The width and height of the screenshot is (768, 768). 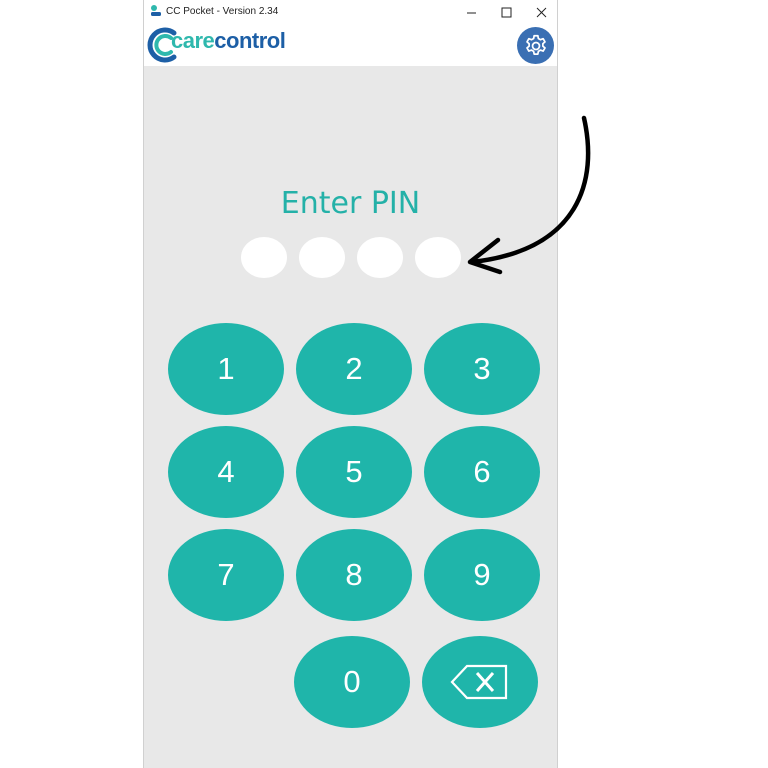 I want to click on key-3: 3, so click(x=482, y=369).